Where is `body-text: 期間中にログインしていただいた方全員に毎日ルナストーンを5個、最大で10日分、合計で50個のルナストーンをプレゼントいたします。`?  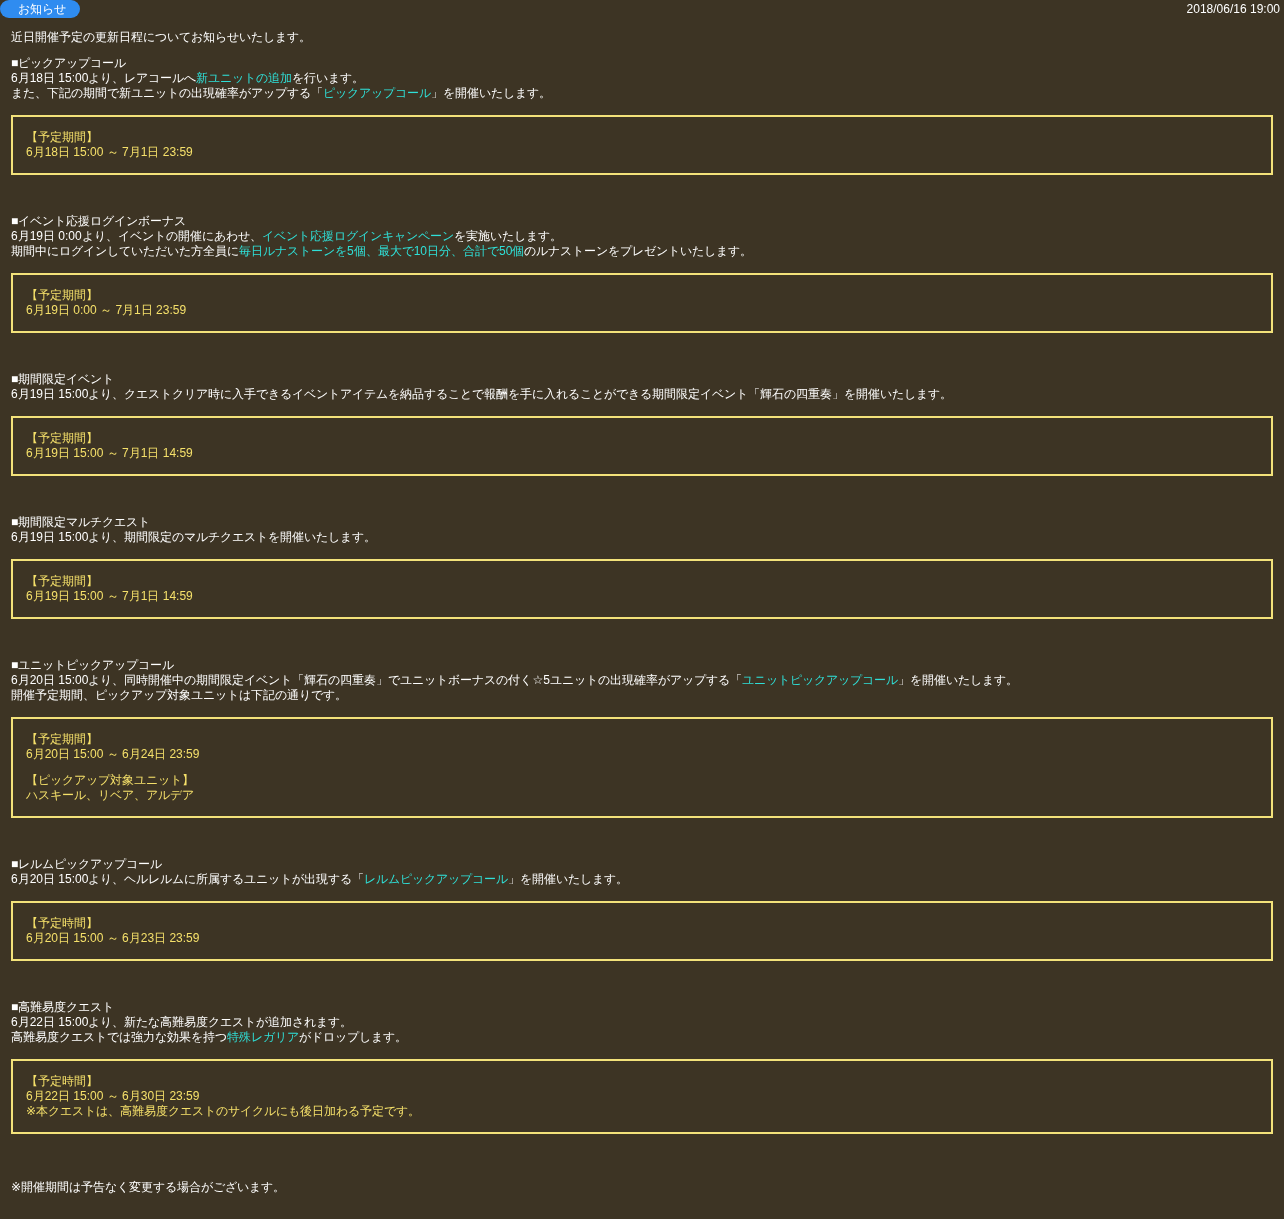 body-text: 期間中にログインしていただいた方全員に毎日ルナストーンを5個、最大で10日分、合計で50個のルナストーンをプレゼントいたします。 is located at coordinates (382, 251).